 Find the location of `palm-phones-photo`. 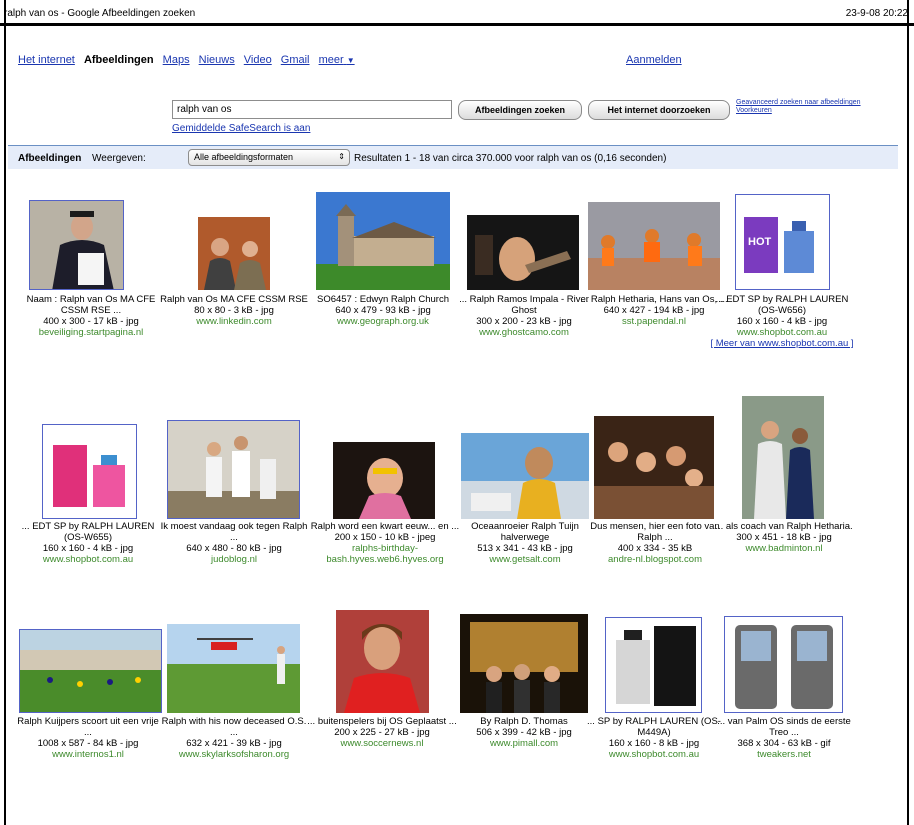

palm-phones-photo is located at coordinates (784, 667).